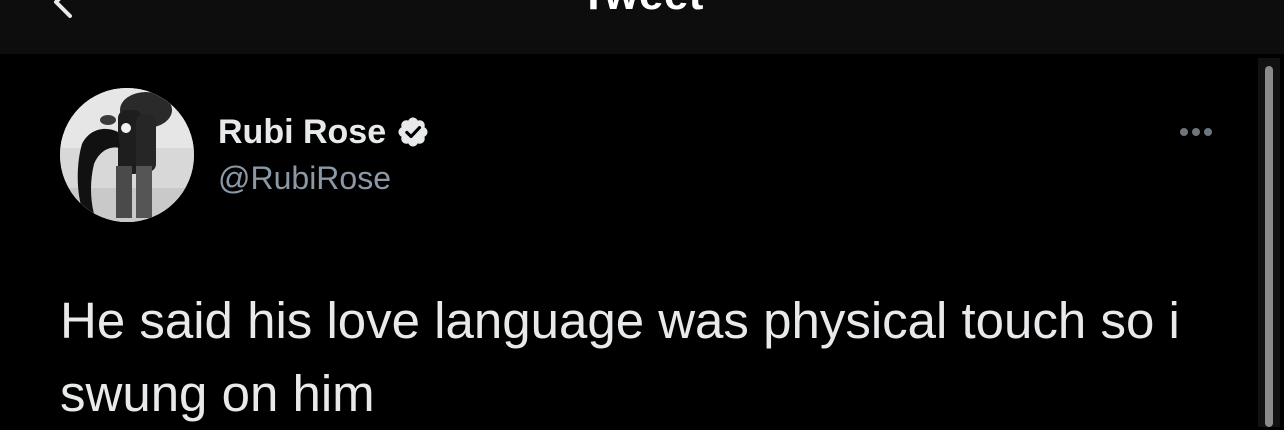 Image resolution: width=1284 pixels, height=430 pixels. I want to click on author-display-name: Rubi Rose, so click(302, 132).